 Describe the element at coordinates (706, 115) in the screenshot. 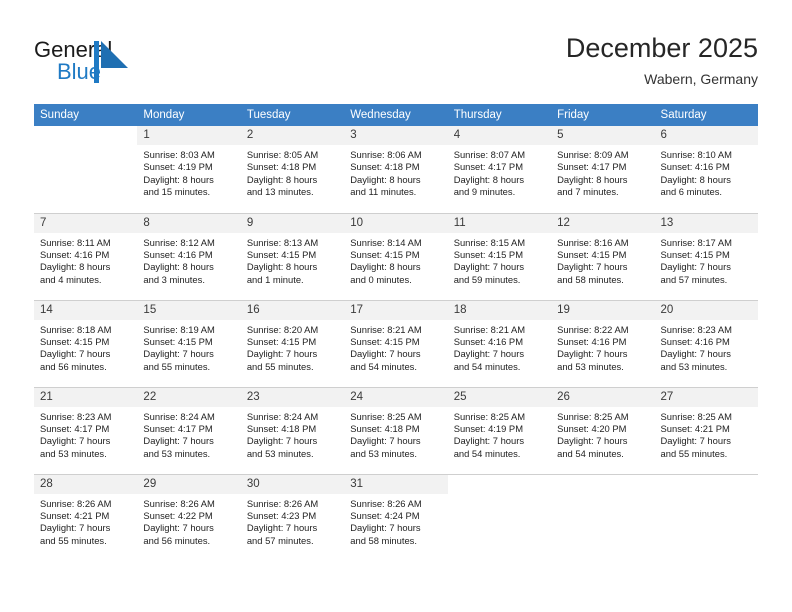

I see `weekday-header-saturday: Saturday` at that location.